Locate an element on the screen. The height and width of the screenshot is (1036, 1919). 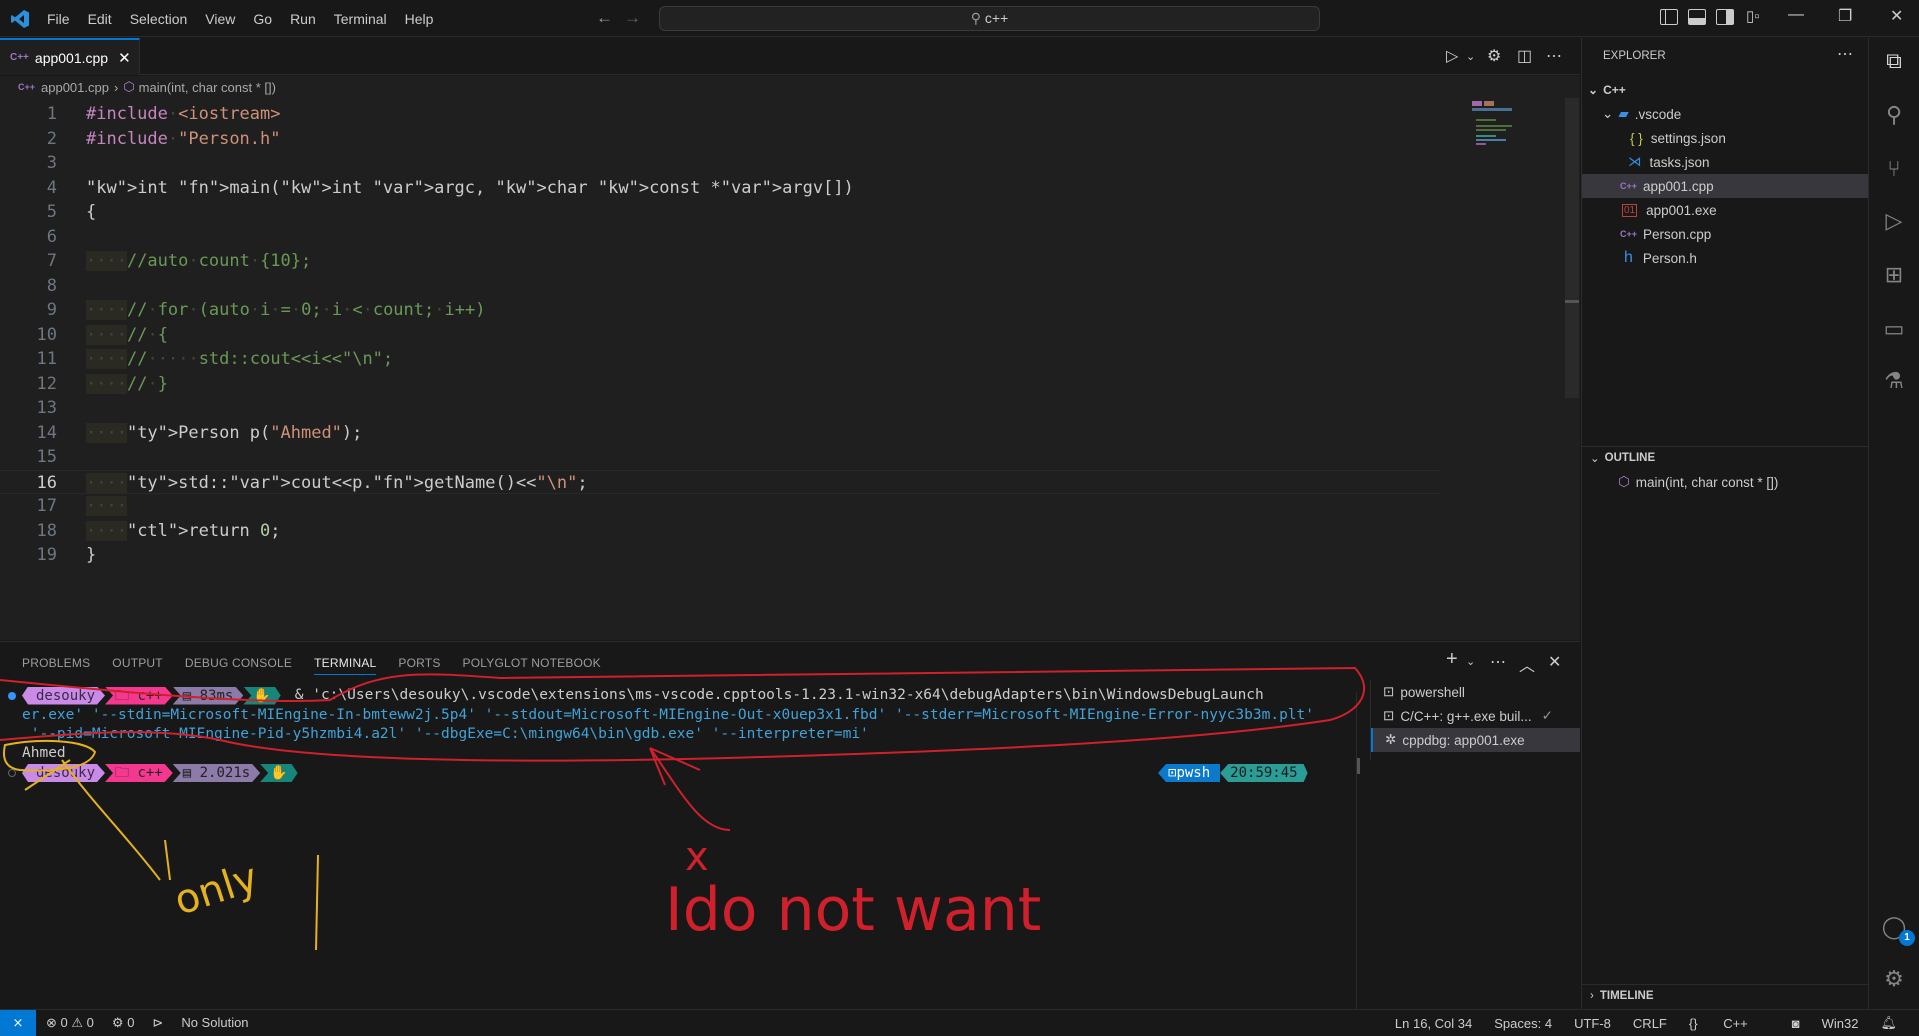
close-tab-icon: ✕ is located at coordinates (124, 58).